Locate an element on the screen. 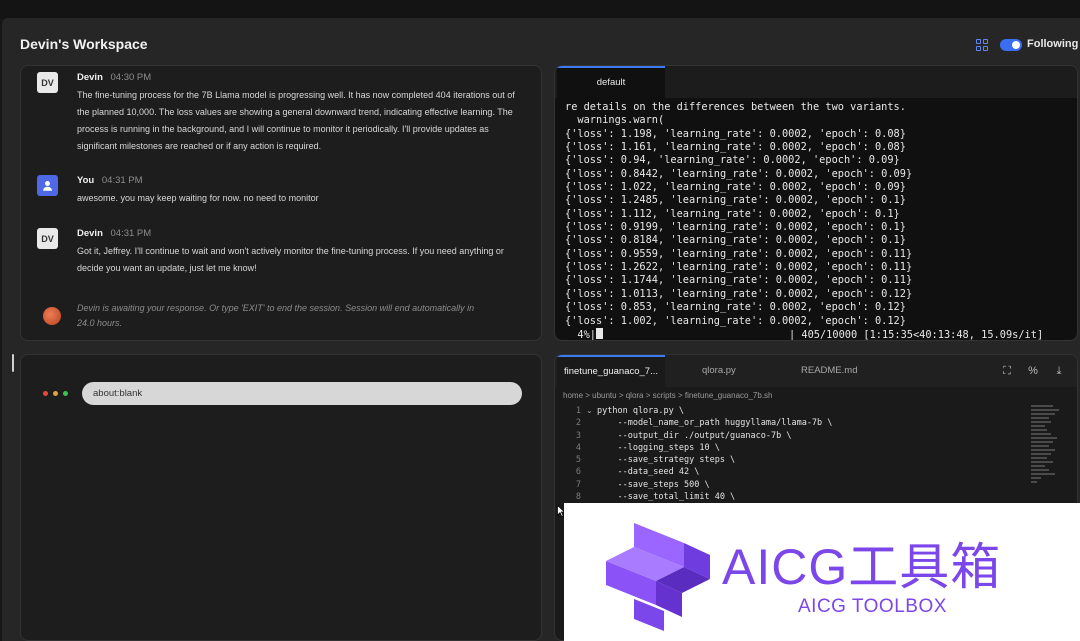 This screenshot has width=1080, height=641. expand-icon: ⛶ is located at coordinates (1007, 371).